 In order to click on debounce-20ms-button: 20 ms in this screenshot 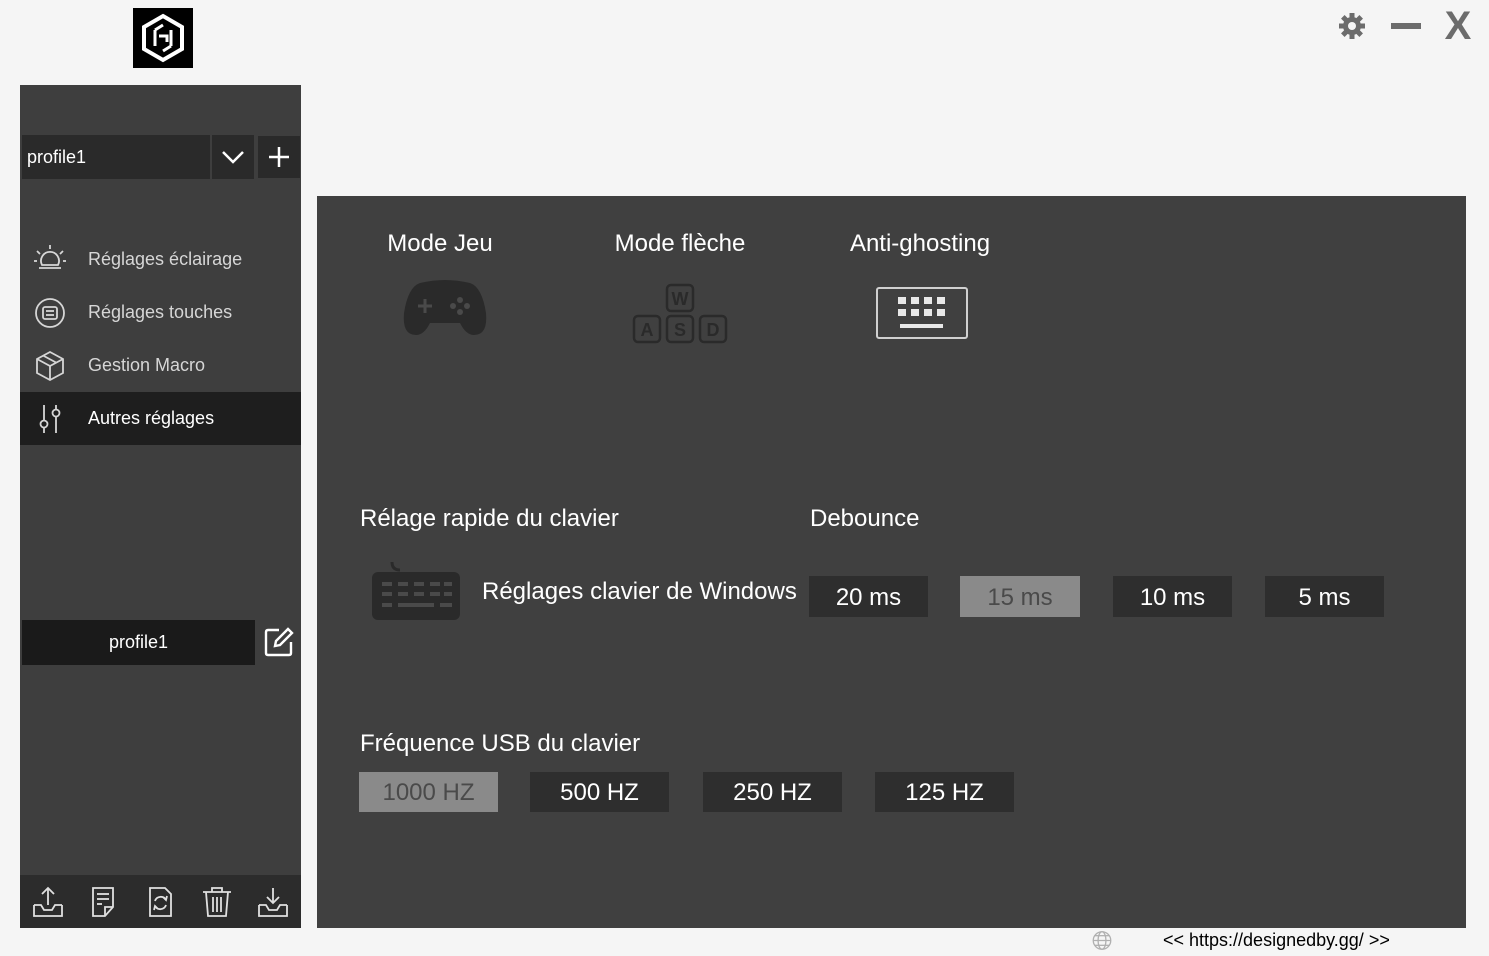, I will do `click(868, 596)`.